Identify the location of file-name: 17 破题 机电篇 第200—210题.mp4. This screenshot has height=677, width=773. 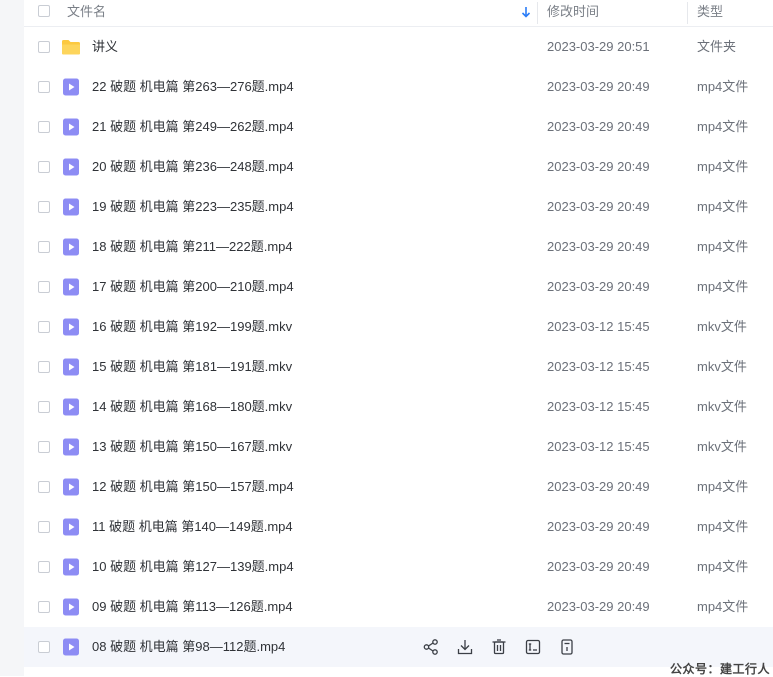
(193, 287).